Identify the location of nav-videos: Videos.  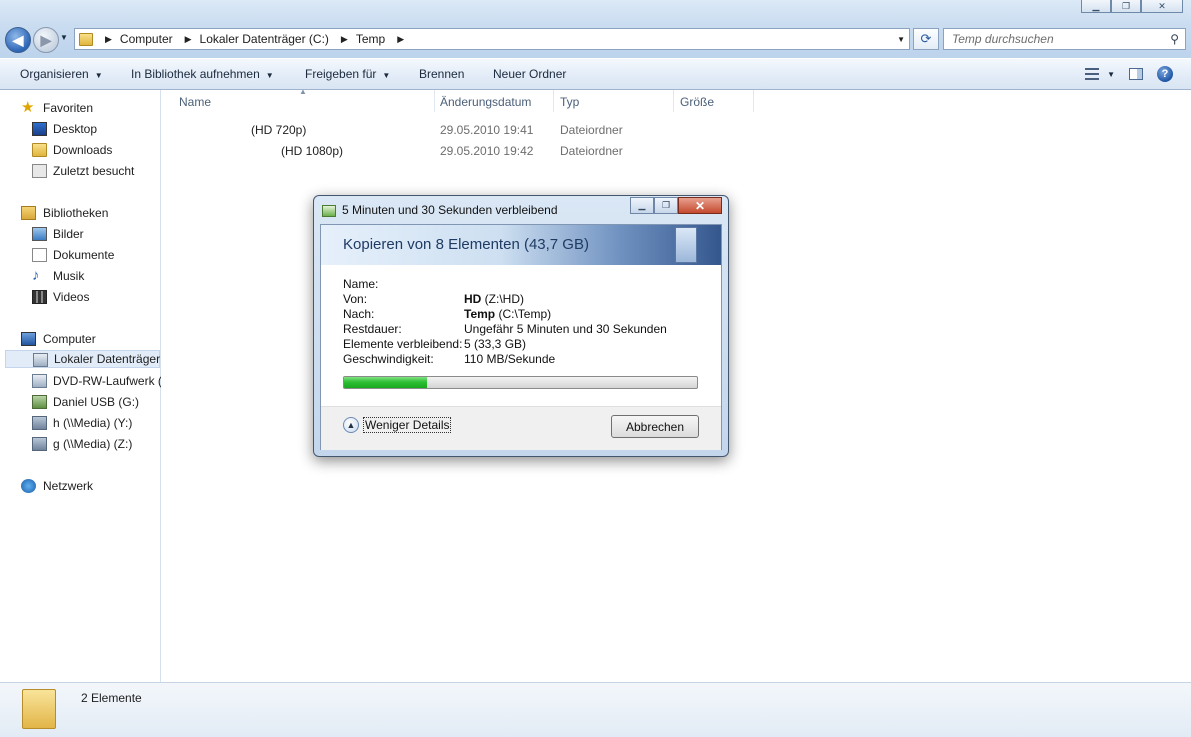
(60, 297).